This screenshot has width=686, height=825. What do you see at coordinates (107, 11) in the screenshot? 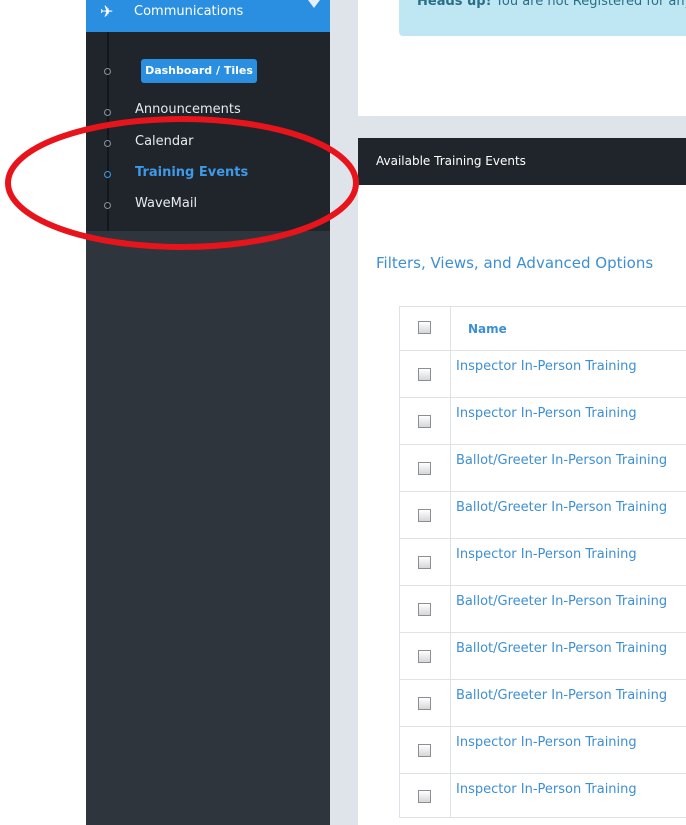
I see `paper-plane-icon: ✈` at bounding box center [107, 11].